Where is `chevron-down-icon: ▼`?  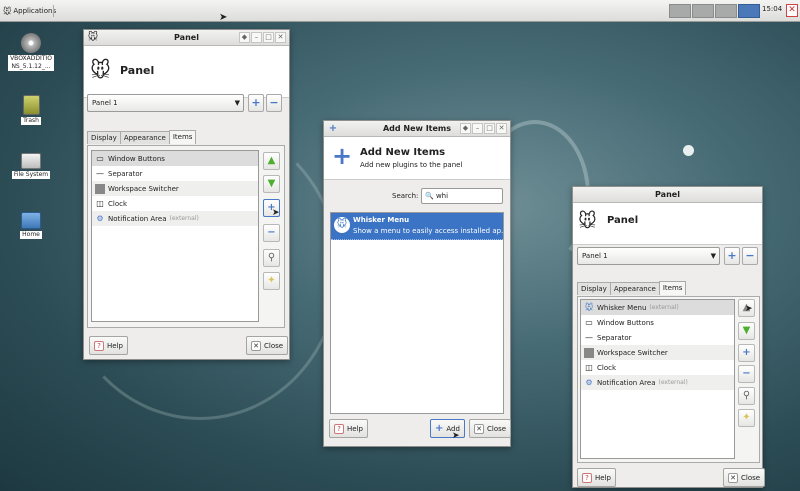 chevron-down-icon: ▼ is located at coordinates (713, 256).